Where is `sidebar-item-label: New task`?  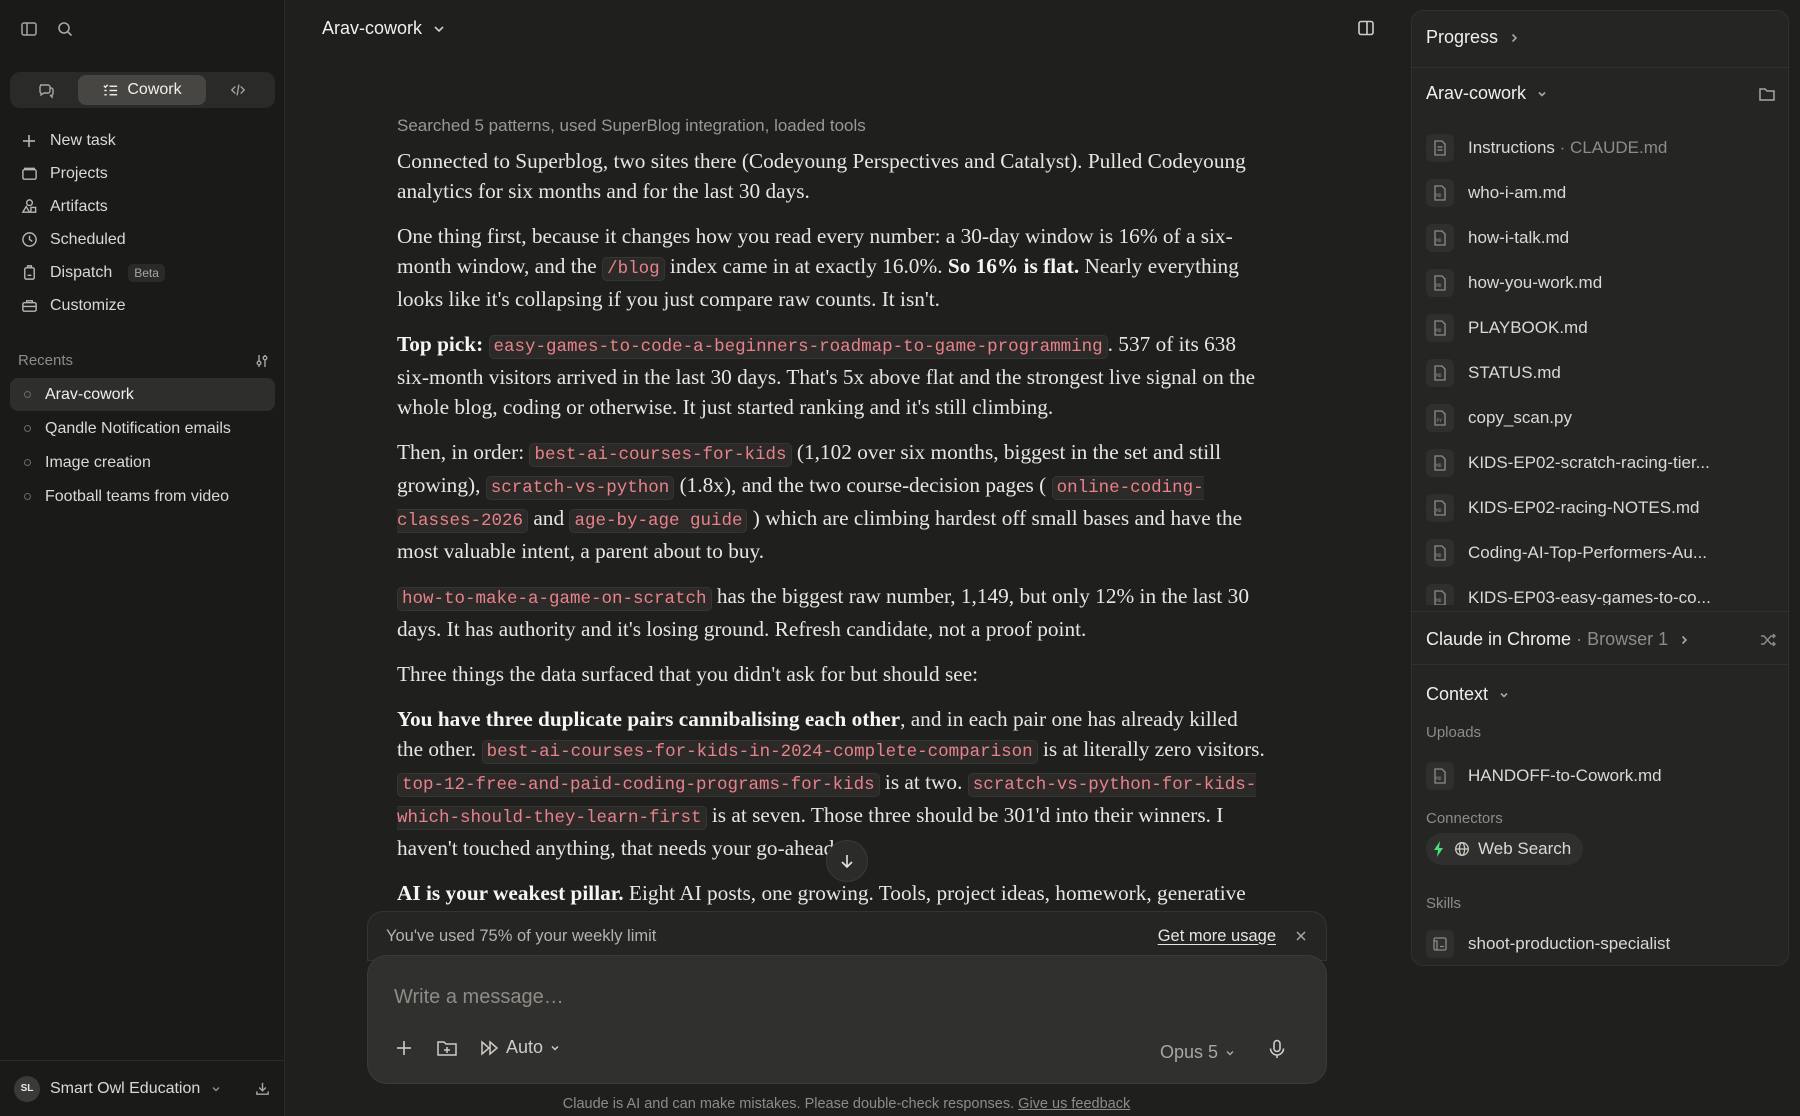
sidebar-item-label: New task is located at coordinates (83, 140).